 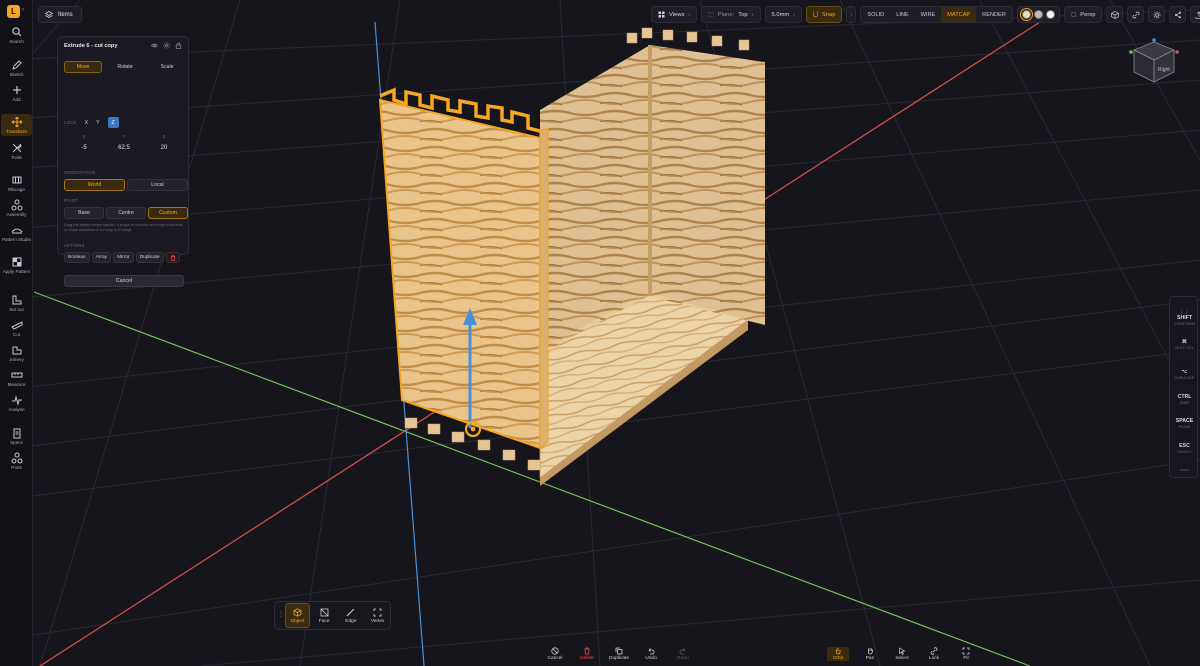 What do you see at coordinates (101, 257) in the screenshot?
I see `array-button: Array` at bounding box center [101, 257].